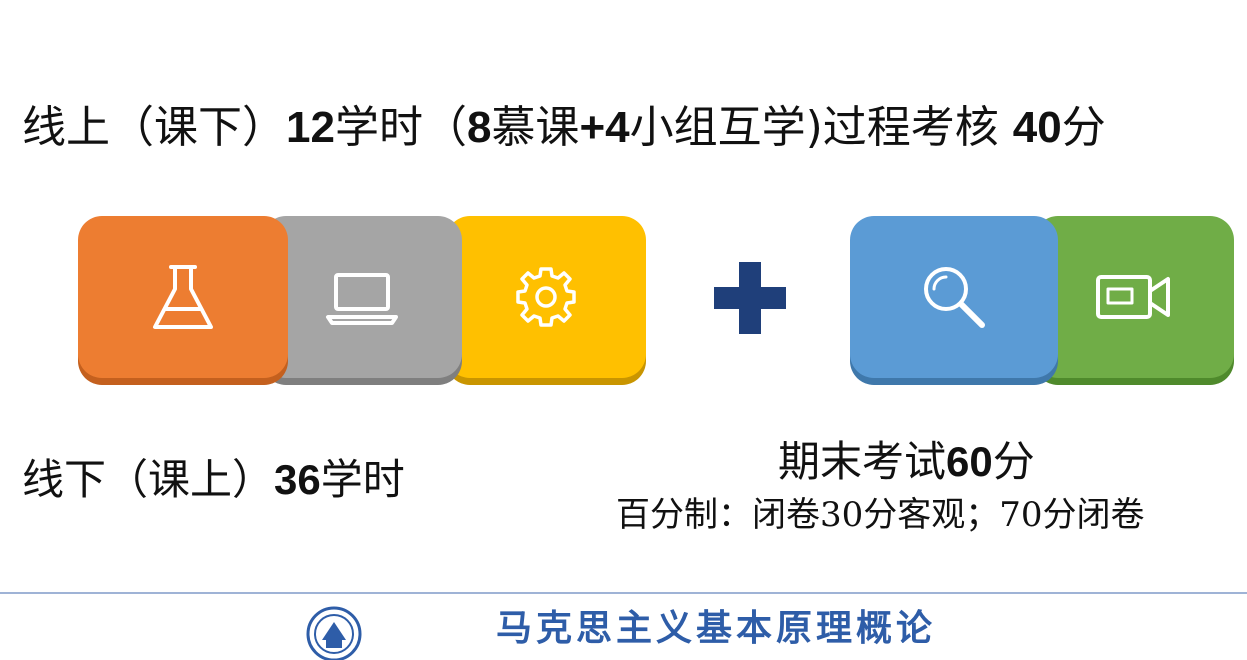  Describe the element at coordinates (154, 127) in the screenshot. I see `headline-part1: 线上（课下）` at that location.